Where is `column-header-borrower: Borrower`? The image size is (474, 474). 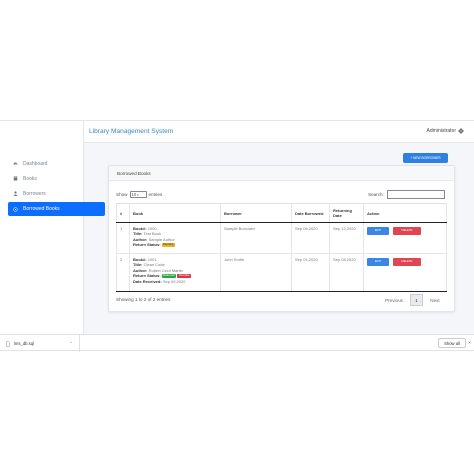 column-header-borrower: Borrower is located at coordinates (256, 213).